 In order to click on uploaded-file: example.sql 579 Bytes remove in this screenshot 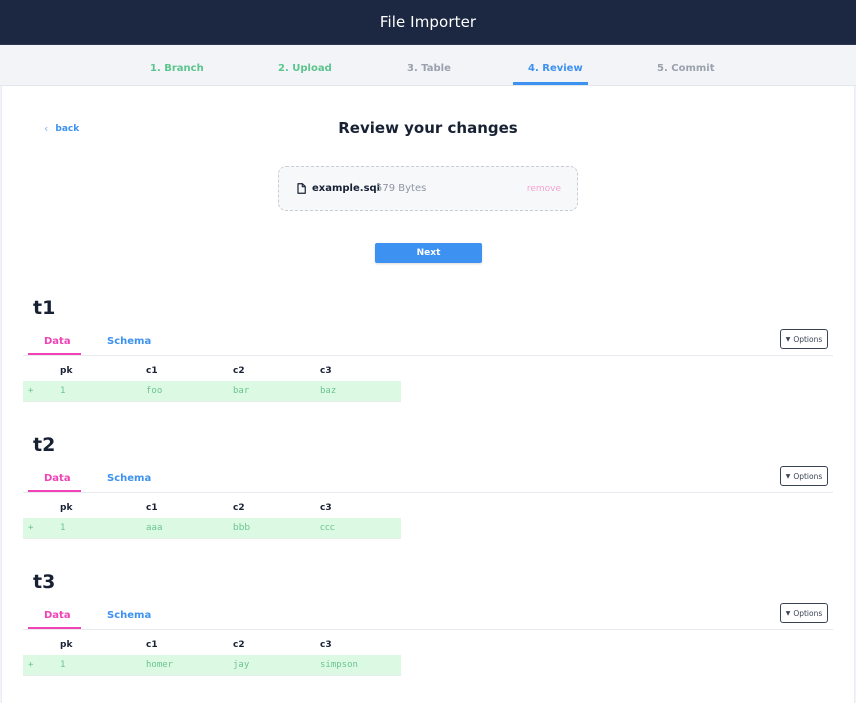, I will do `click(428, 188)`.